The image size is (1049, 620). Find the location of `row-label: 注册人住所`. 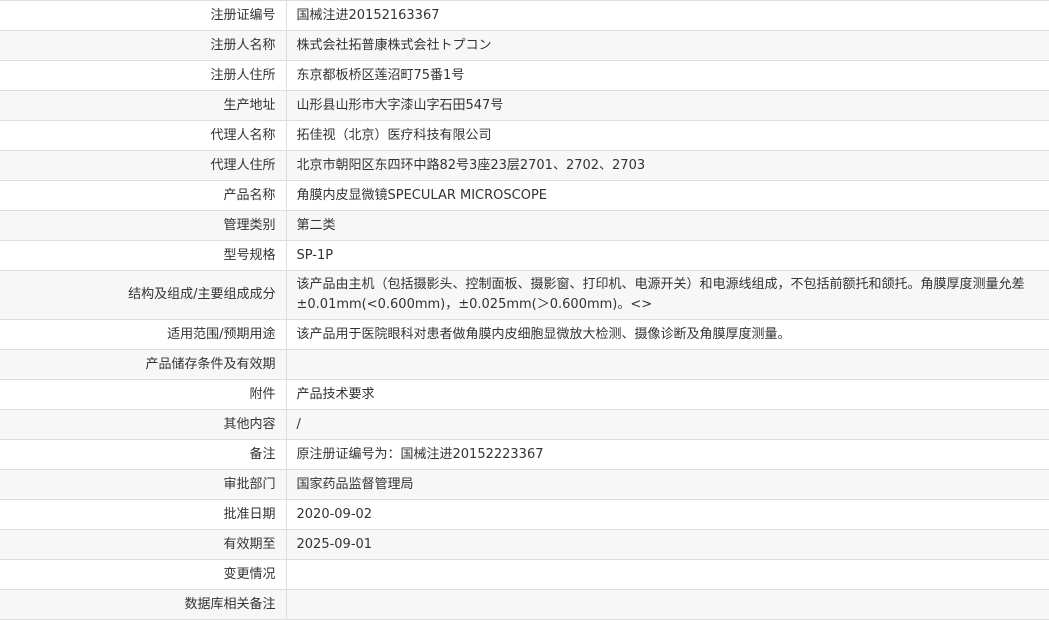

row-label: 注册人住所 is located at coordinates (143, 75).